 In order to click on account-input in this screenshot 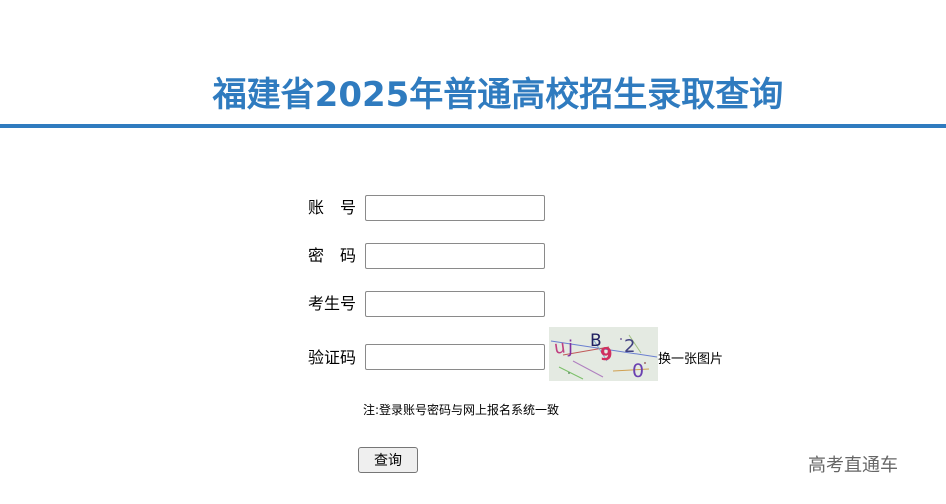, I will do `click(455, 208)`.